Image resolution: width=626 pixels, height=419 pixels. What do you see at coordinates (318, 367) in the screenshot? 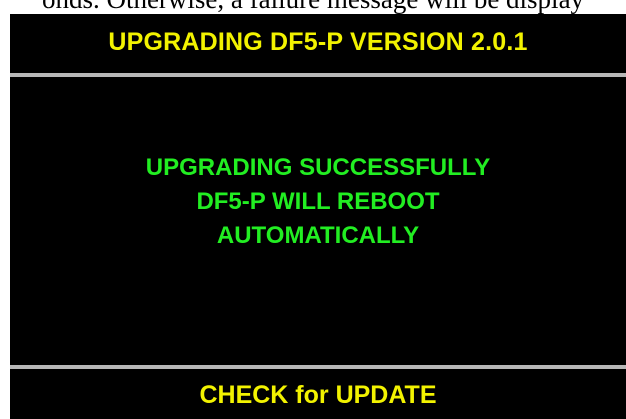
I see `footer-divider` at bounding box center [318, 367].